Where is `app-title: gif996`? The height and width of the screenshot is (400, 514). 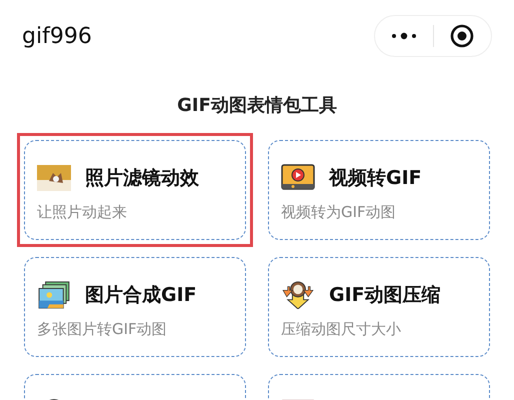 app-title: gif996 is located at coordinates (57, 36).